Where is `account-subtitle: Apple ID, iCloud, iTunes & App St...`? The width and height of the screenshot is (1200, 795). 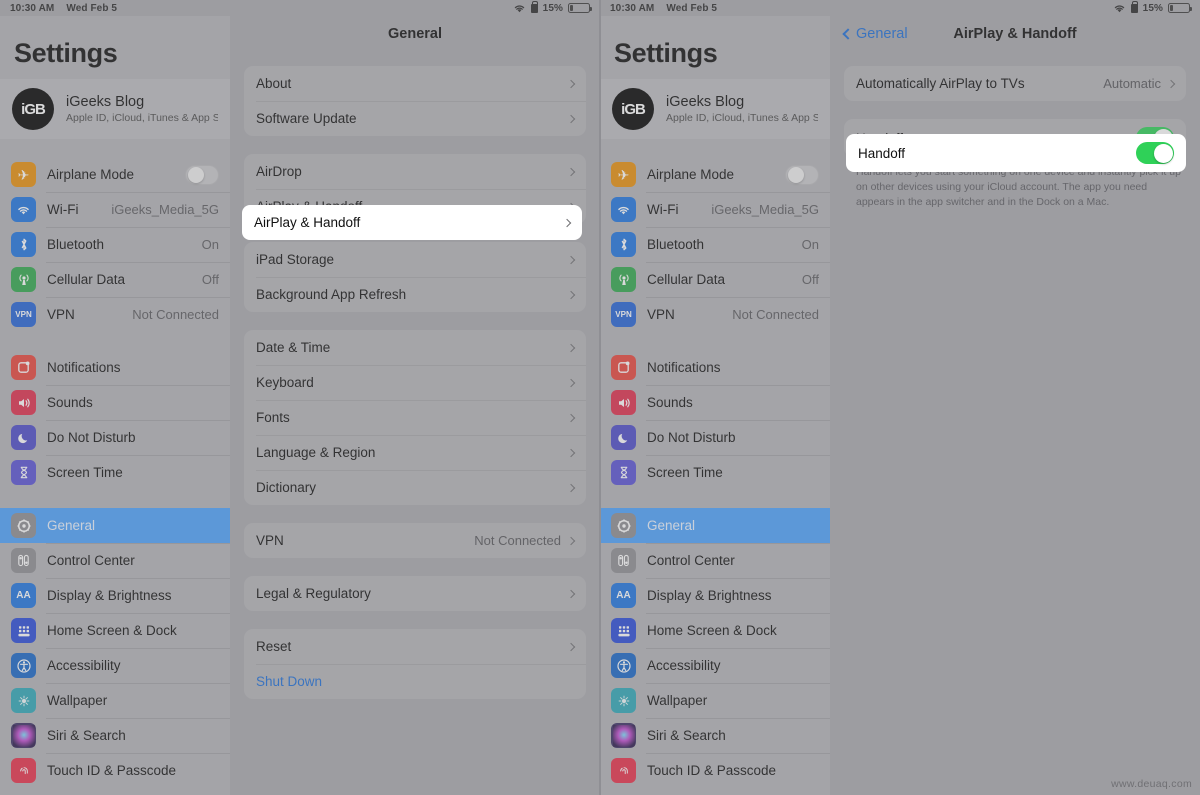 account-subtitle: Apple ID, iCloud, iTunes & App St... is located at coordinates (742, 117).